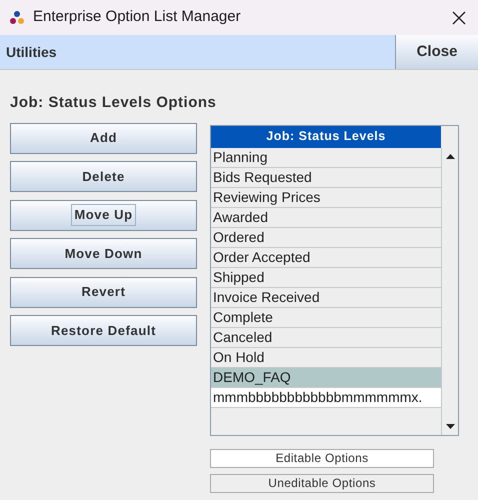 The image size is (478, 500). I want to click on action-button: Move Down, so click(103, 253).